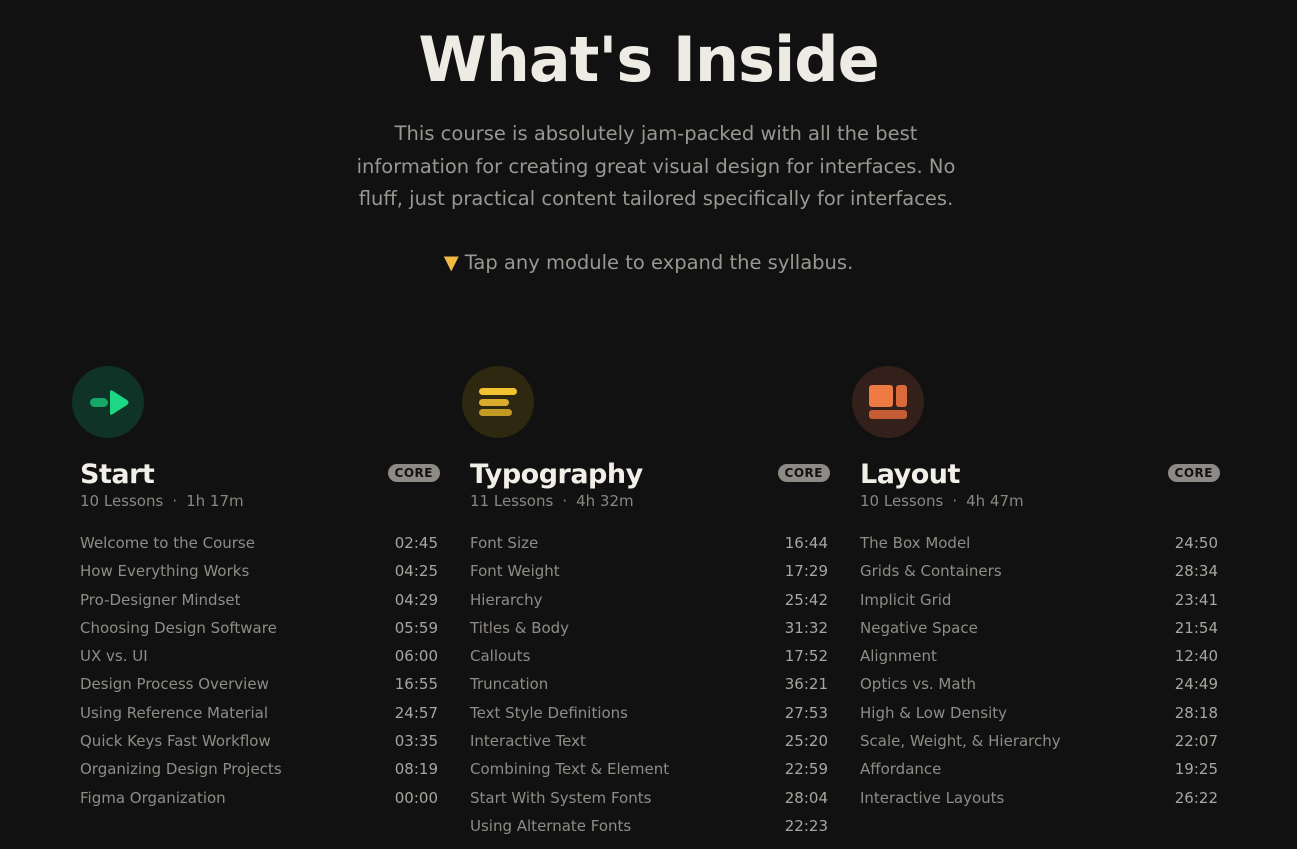 The image size is (1297, 849). Describe the element at coordinates (650, 475) in the screenshot. I see `module-header: Typography CORE` at that location.